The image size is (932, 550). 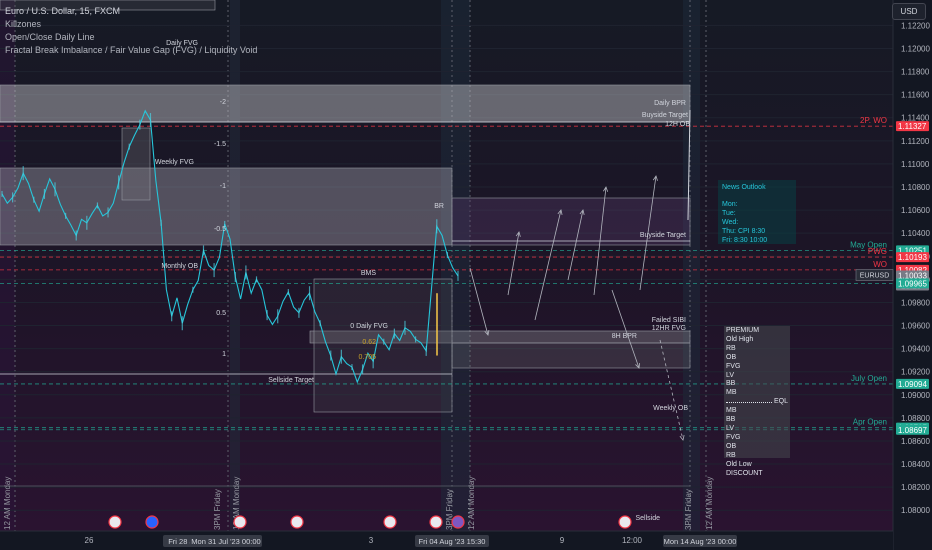 I want to click on weekly-fvg-zone, so click(x=226, y=206).